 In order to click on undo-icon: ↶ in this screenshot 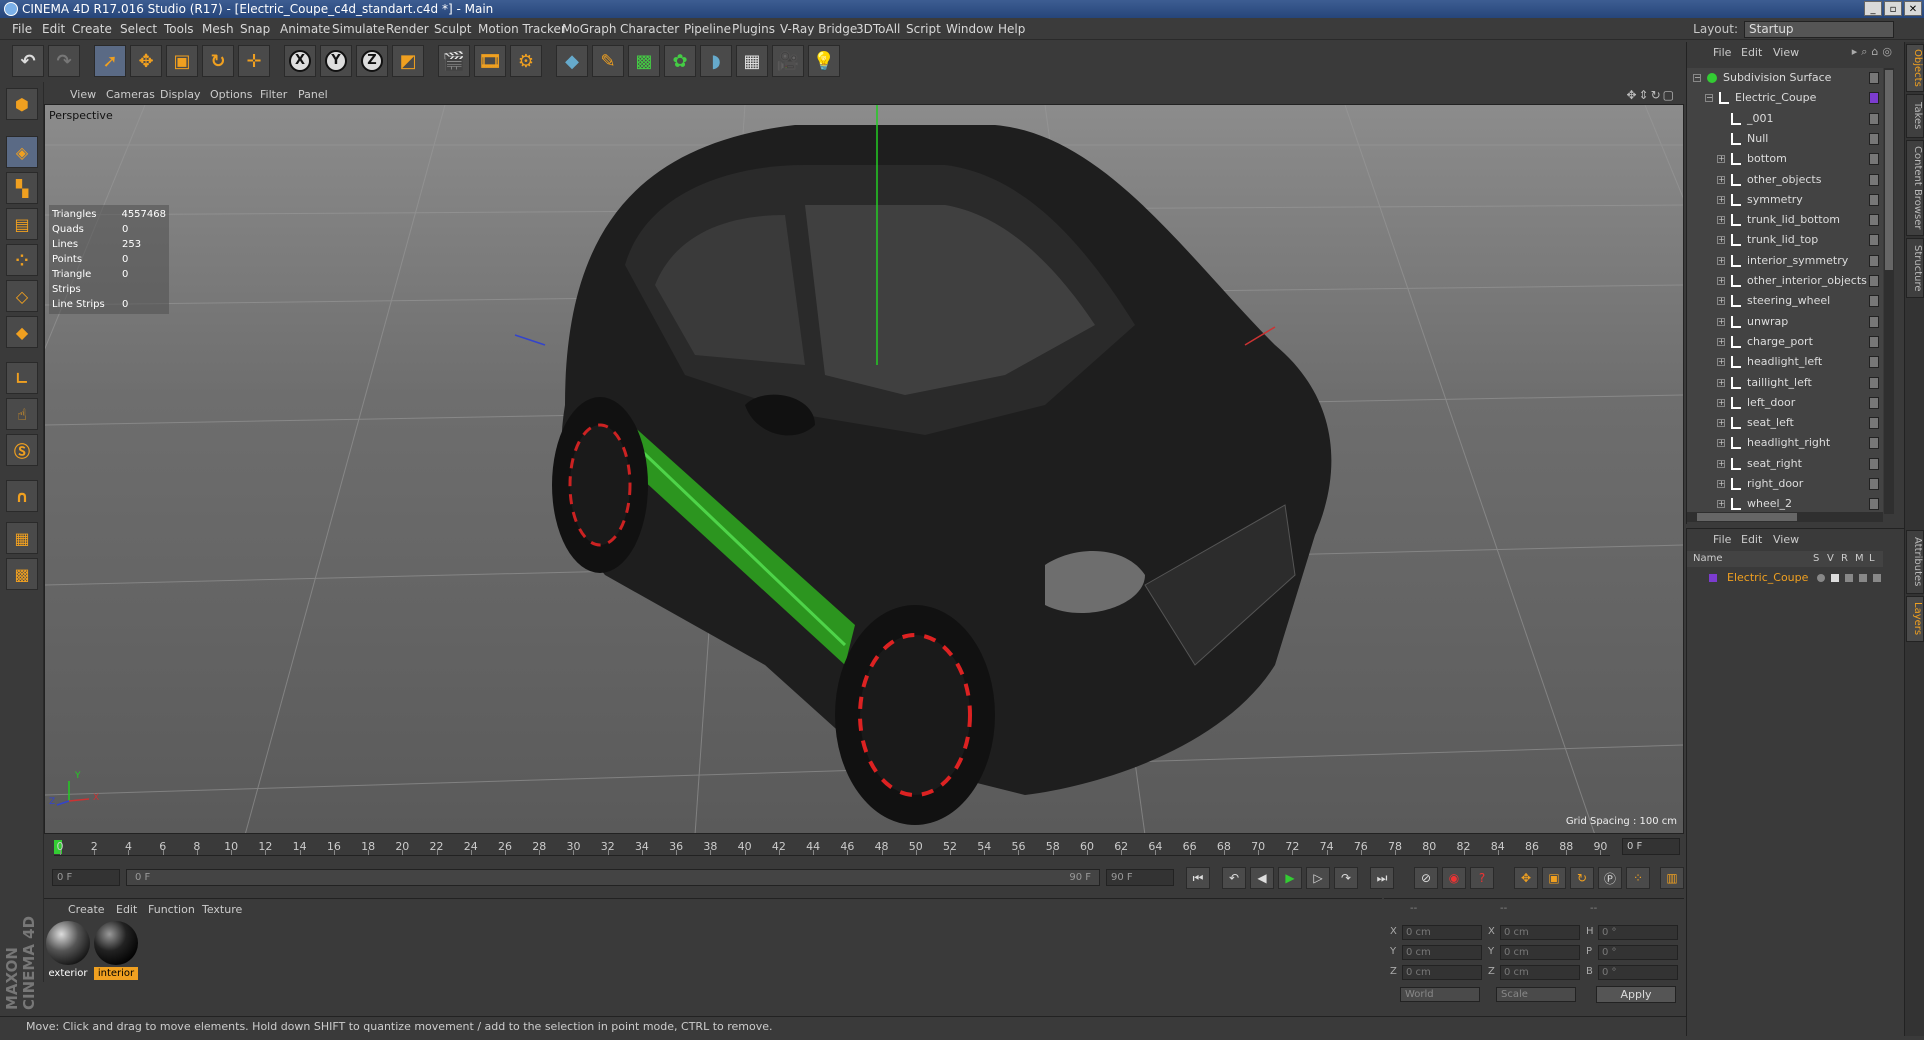, I will do `click(28, 61)`.